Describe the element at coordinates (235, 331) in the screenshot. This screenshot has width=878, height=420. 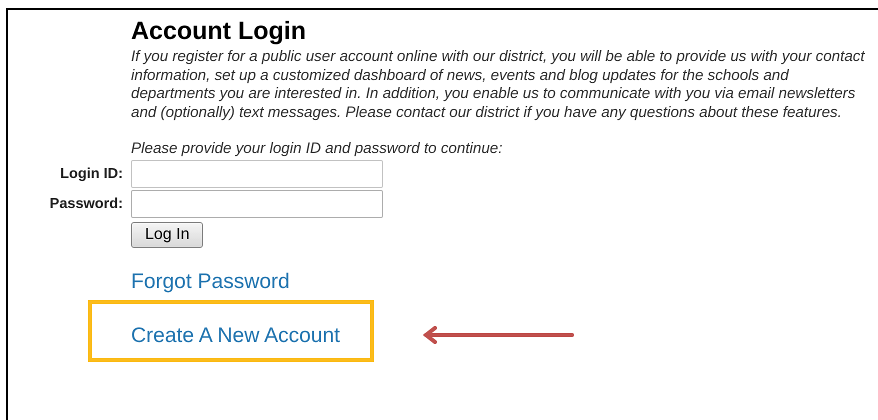
I see `create-account-link: Create A New Account` at that location.